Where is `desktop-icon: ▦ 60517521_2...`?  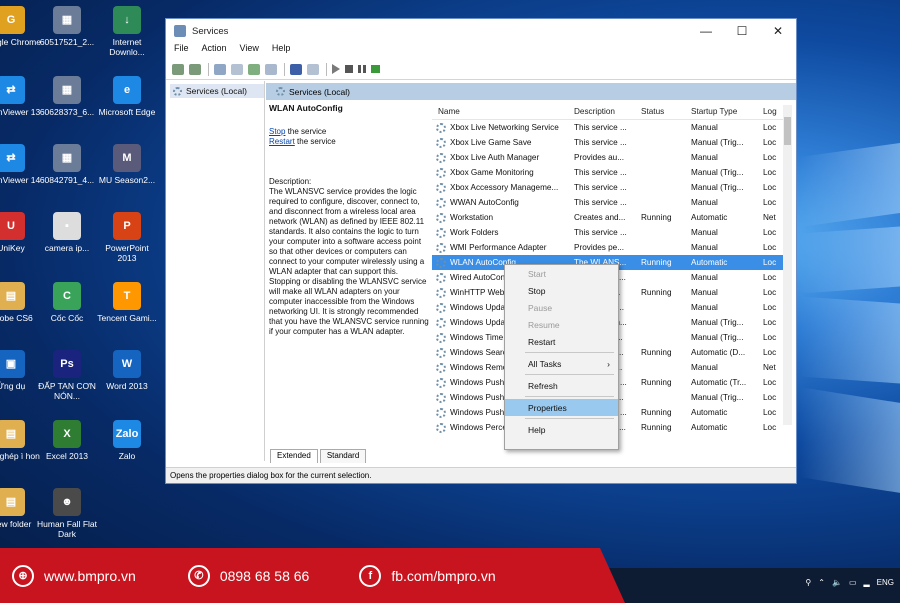
desktop-icon: ▦ 60517521_2... is located at coordinates (67, 26).